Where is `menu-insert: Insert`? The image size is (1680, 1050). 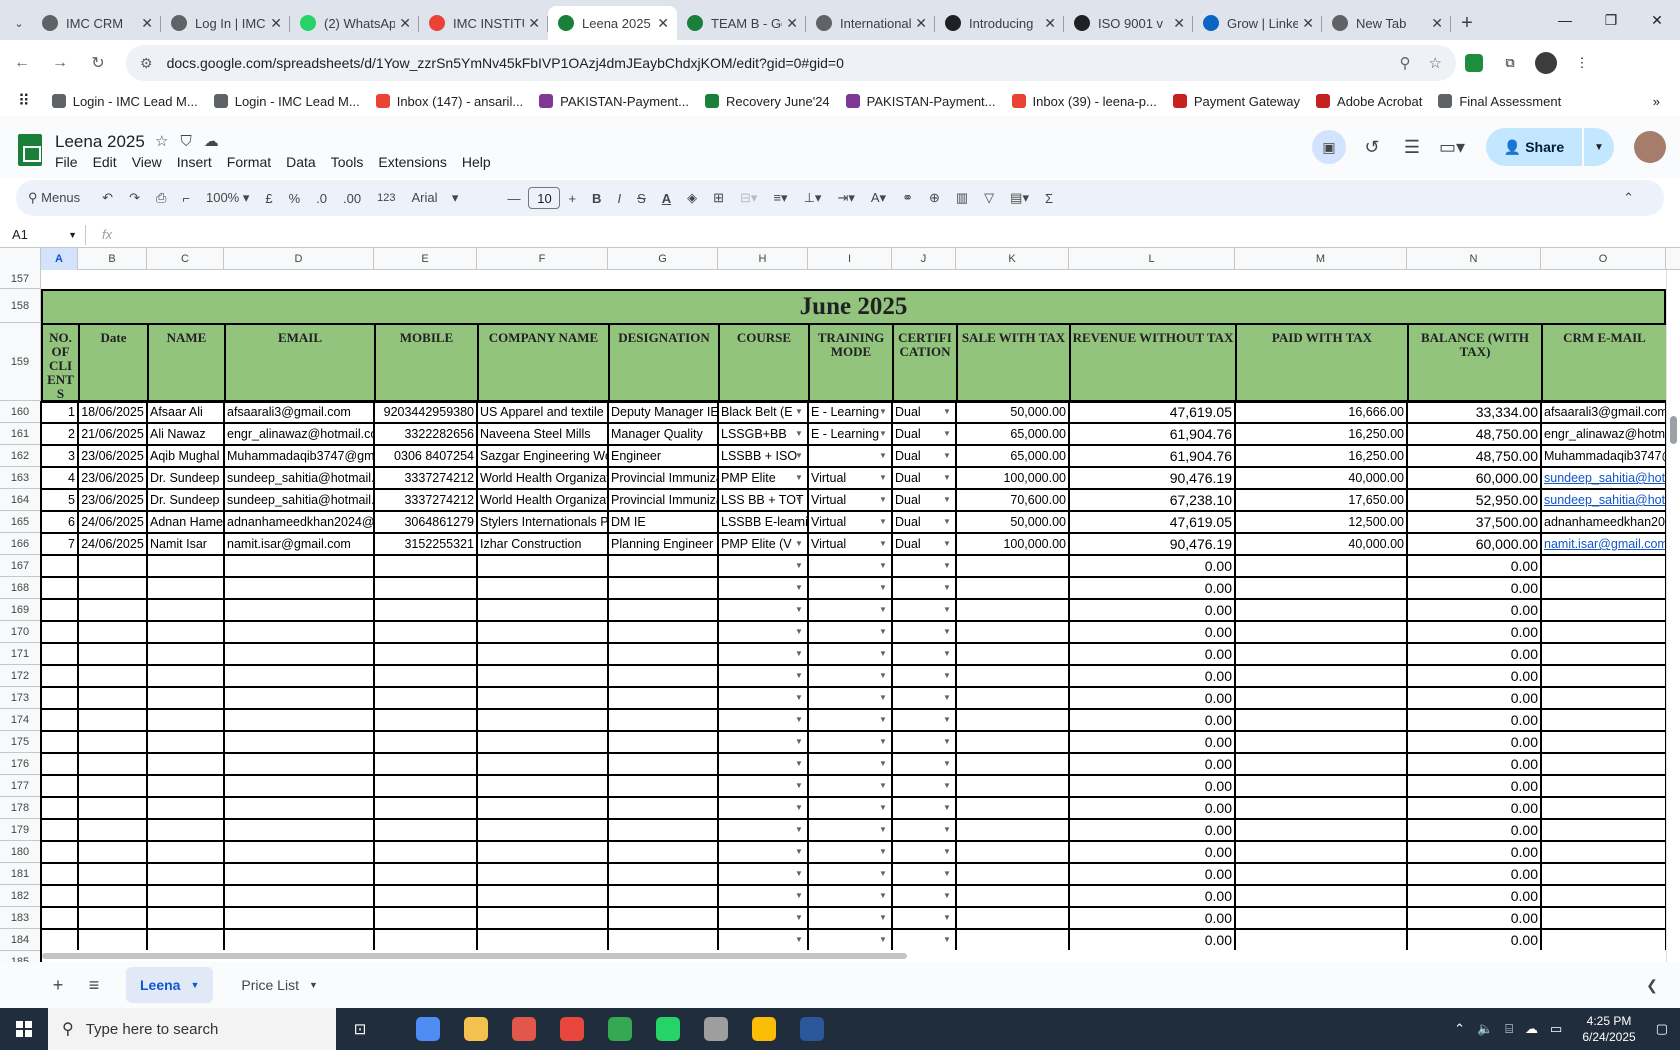 menu-insert: Insert is located at coordinates (194, 162).